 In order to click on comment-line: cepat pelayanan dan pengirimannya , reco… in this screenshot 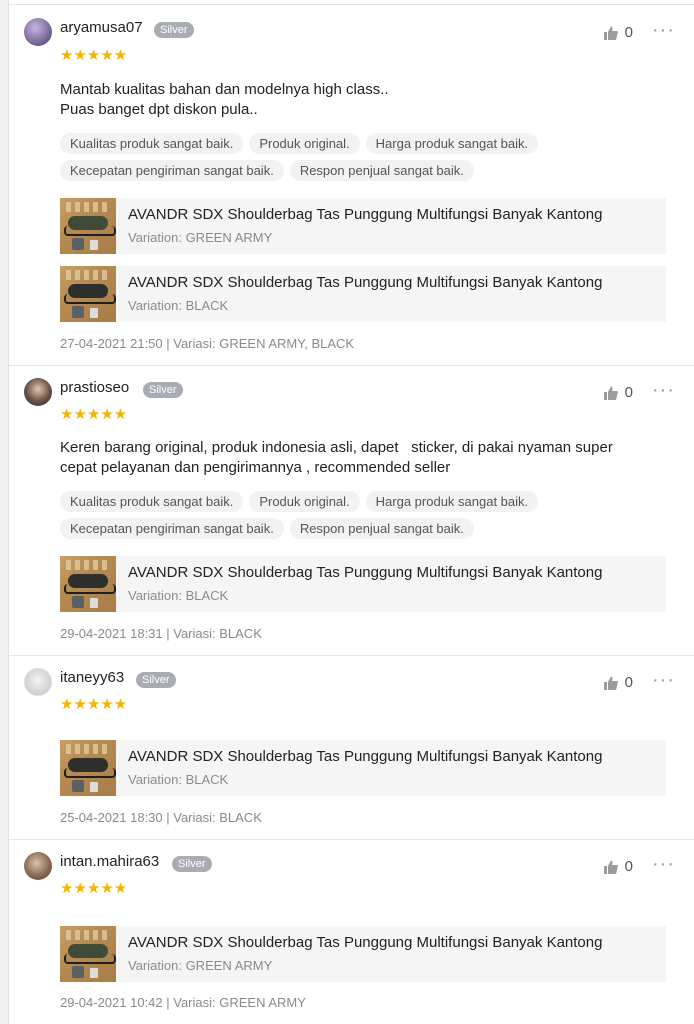, I will do `click(255, 467)`.